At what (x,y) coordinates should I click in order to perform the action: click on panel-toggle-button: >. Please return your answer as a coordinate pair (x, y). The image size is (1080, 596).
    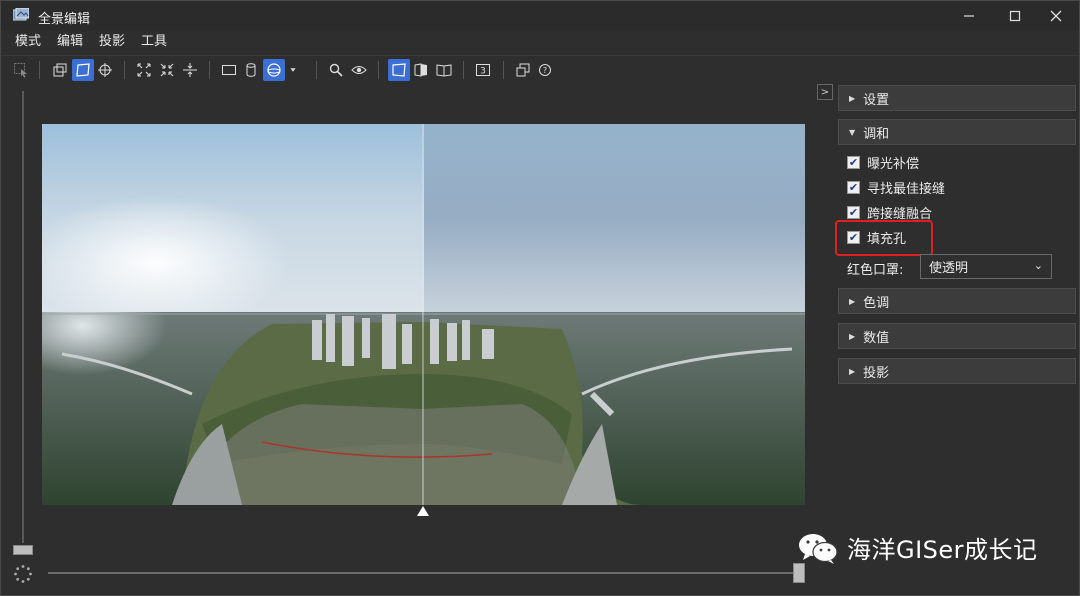
    Looking at the image, I should click on (825, 92).